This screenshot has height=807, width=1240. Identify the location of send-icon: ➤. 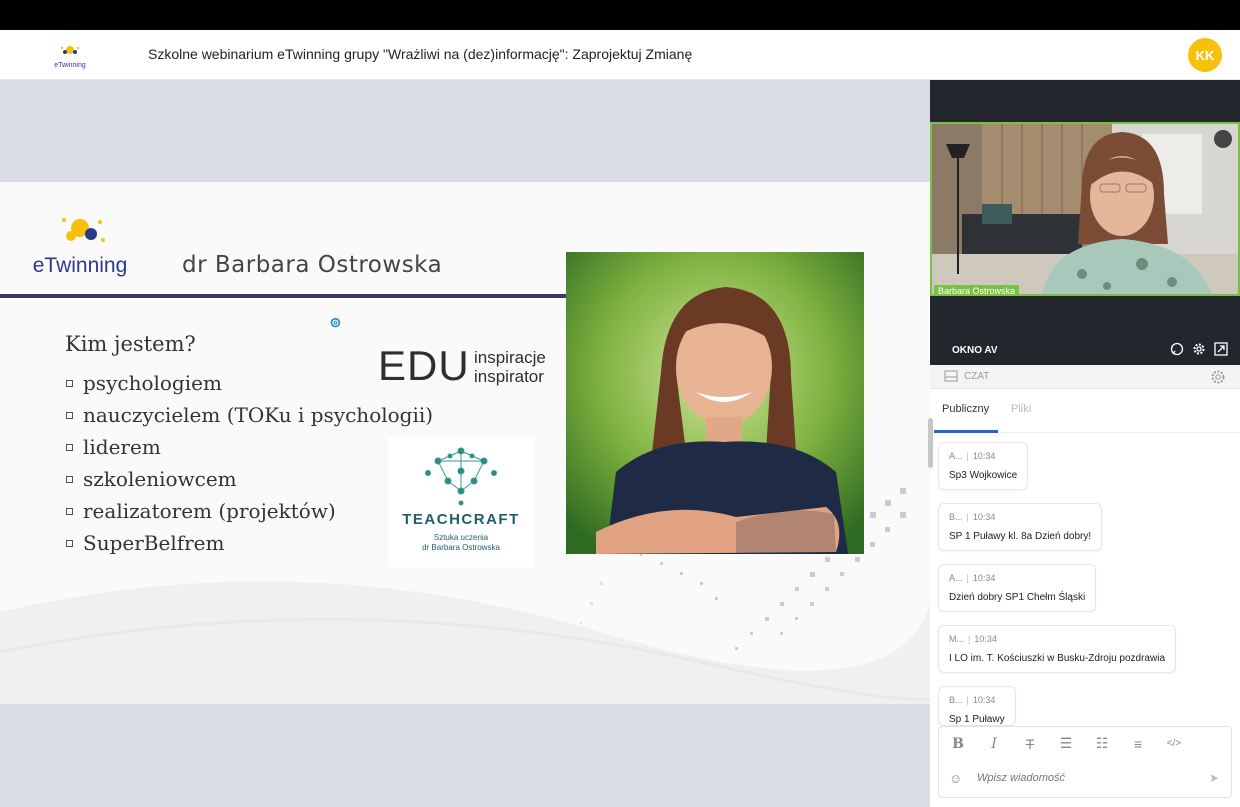
(1214, 778).